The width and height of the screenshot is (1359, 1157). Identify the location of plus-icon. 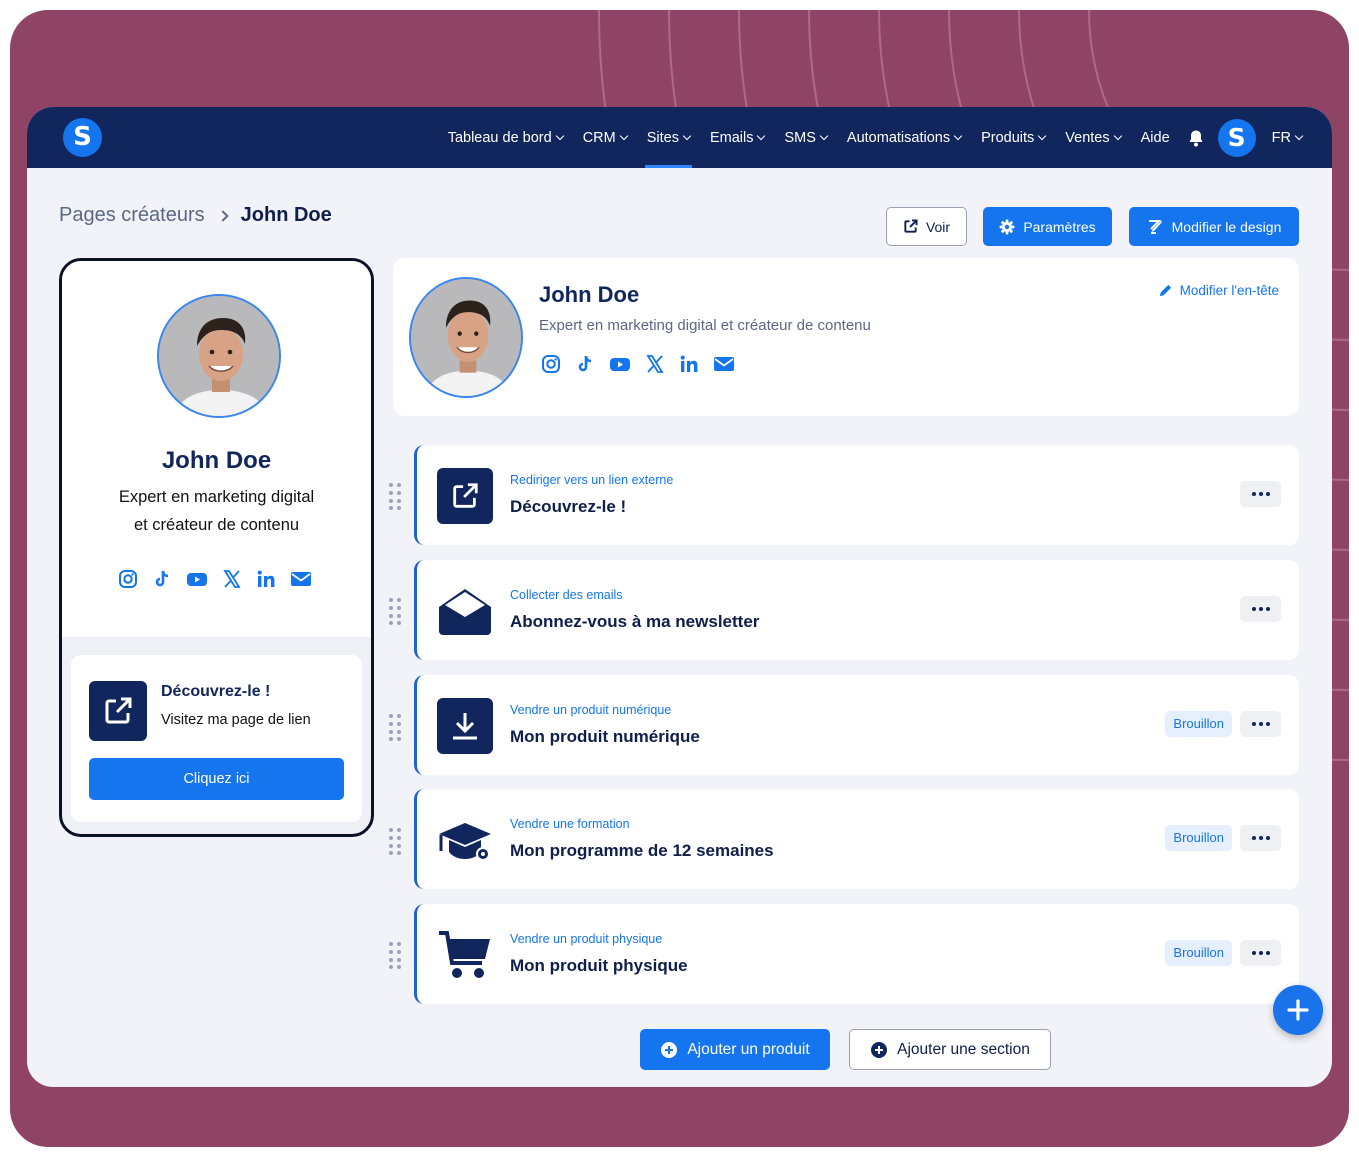
(1298, 1010).